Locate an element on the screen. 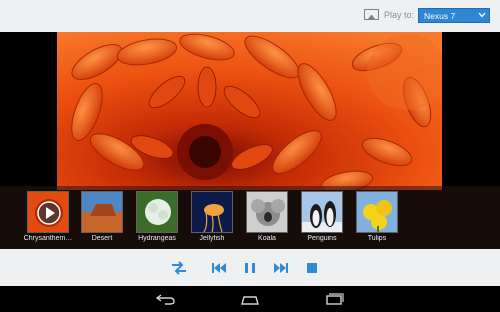  thumbnail-item: Hydrangeas is located at coordinates (157, 219).